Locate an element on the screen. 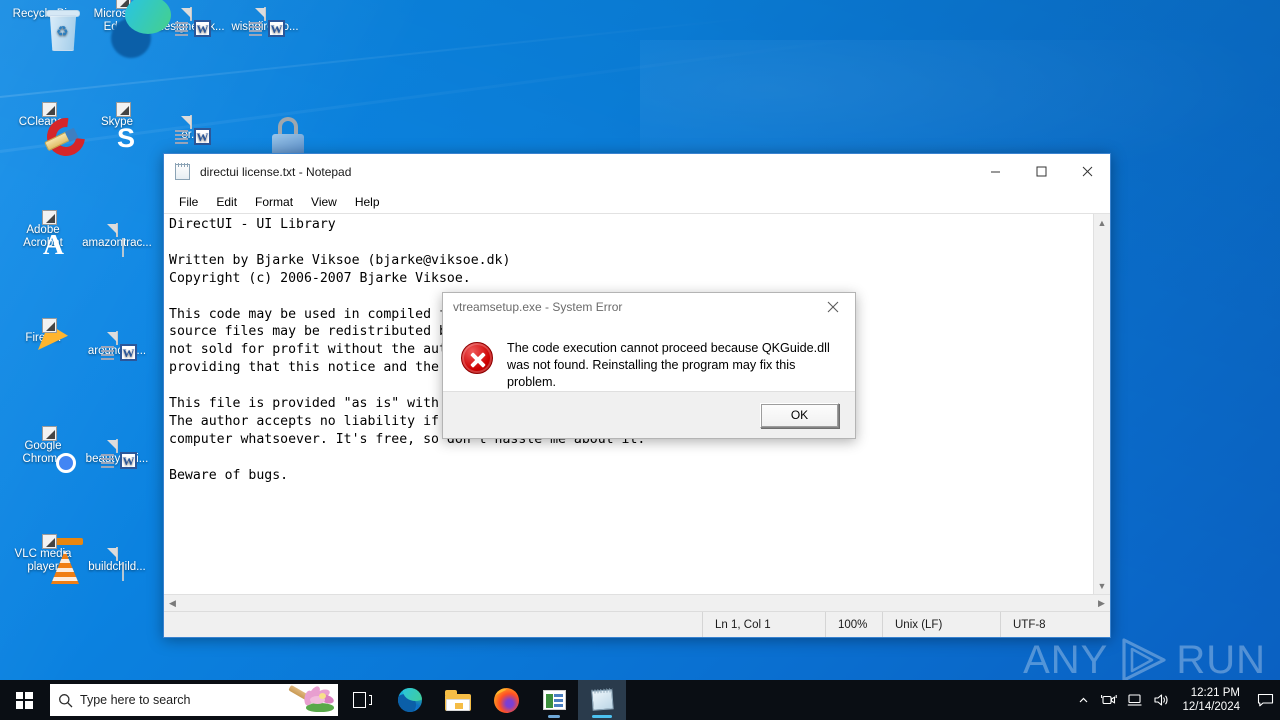  windows-logo-icon is located at coordinates (24, 700).